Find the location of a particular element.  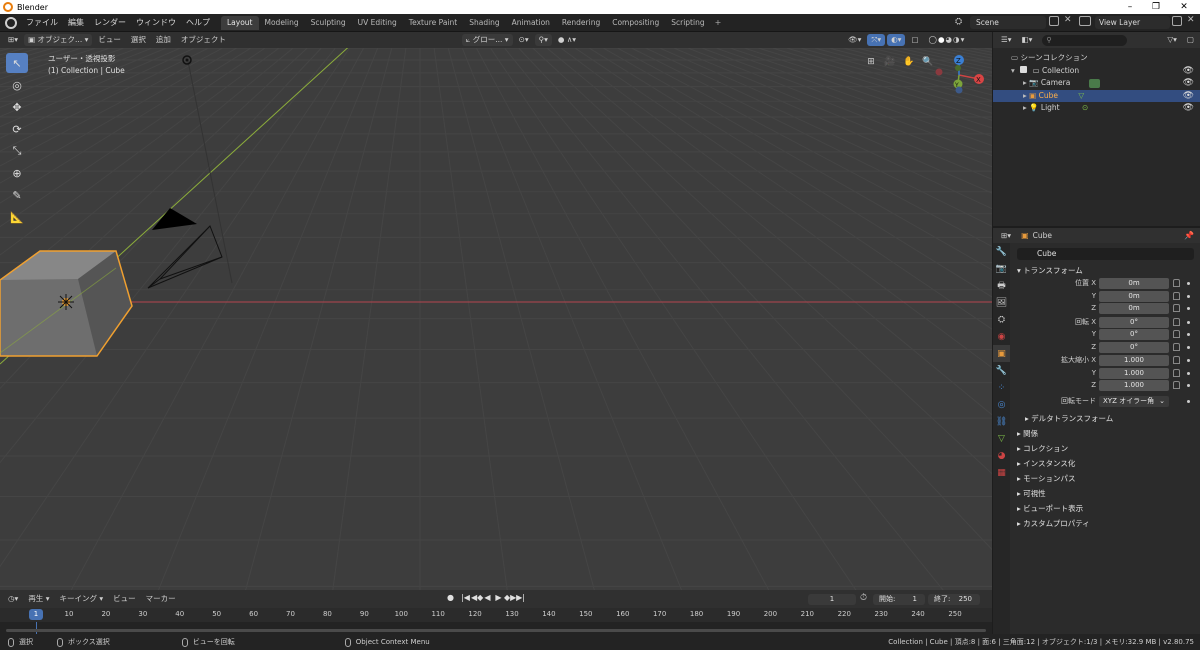

light-expand-icon: ▸ is located at coordinates (1025, 107).